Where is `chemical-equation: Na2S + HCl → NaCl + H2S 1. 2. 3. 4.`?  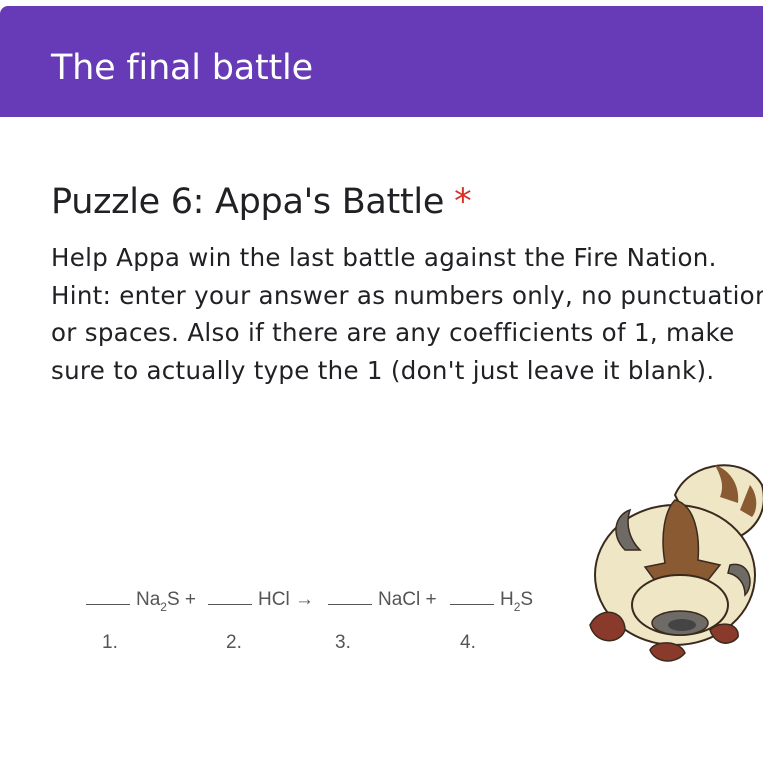 chemical-equation: Na2S + HCl → NaCl + H2S 1. 2. 3. 4. is located at coordinates (320, 628).